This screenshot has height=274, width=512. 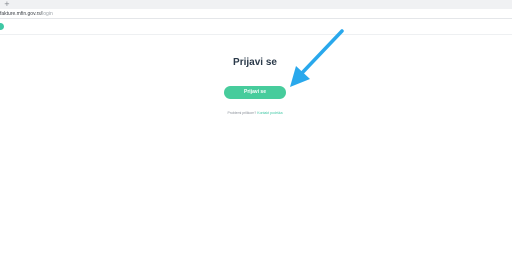 I want to click on site-header, so click(x=256, y=27).